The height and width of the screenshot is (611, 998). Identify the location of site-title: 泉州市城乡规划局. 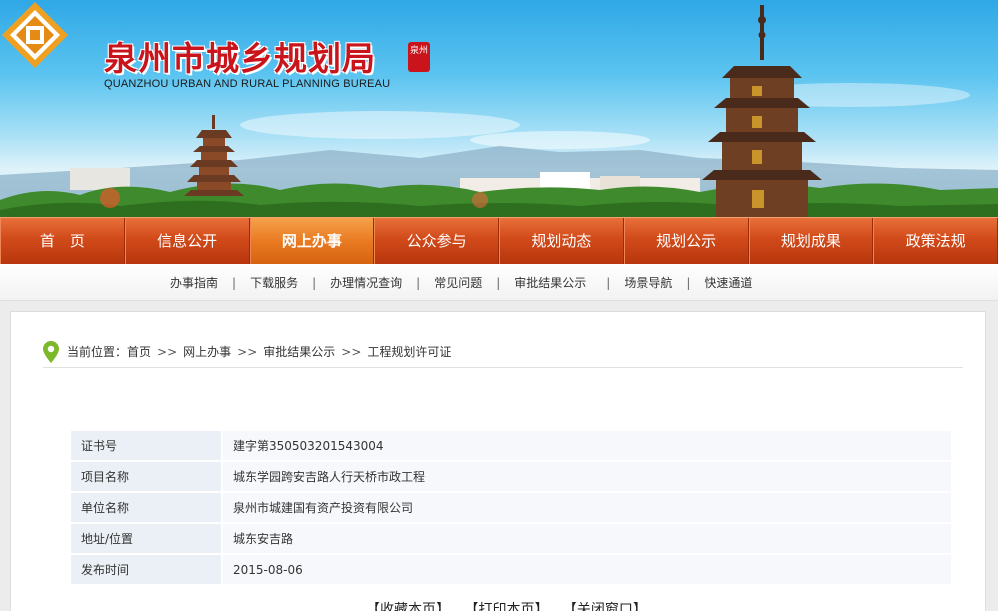
(240, 58).